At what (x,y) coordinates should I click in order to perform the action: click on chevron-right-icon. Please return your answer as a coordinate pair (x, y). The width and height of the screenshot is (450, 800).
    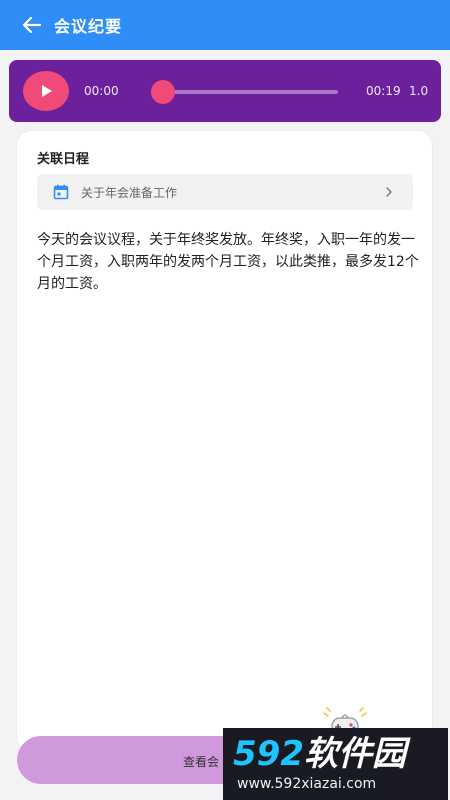
    Looking at the image, I should click on (389, 192).